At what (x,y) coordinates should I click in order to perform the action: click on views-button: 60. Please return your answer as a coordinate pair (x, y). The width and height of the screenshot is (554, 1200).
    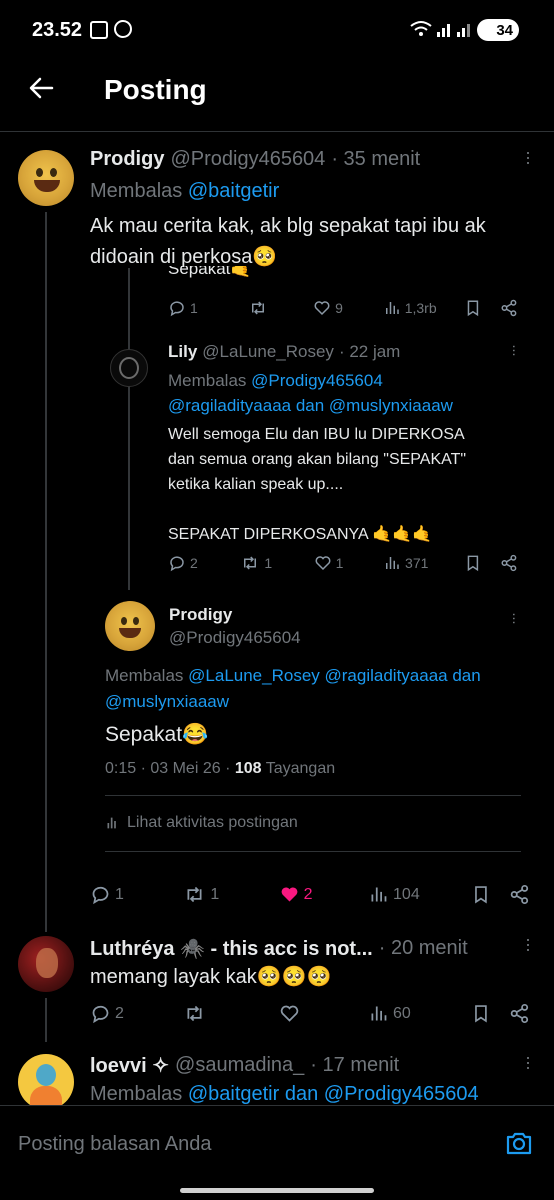
    Looking at the image, I should click on (419, 1013).